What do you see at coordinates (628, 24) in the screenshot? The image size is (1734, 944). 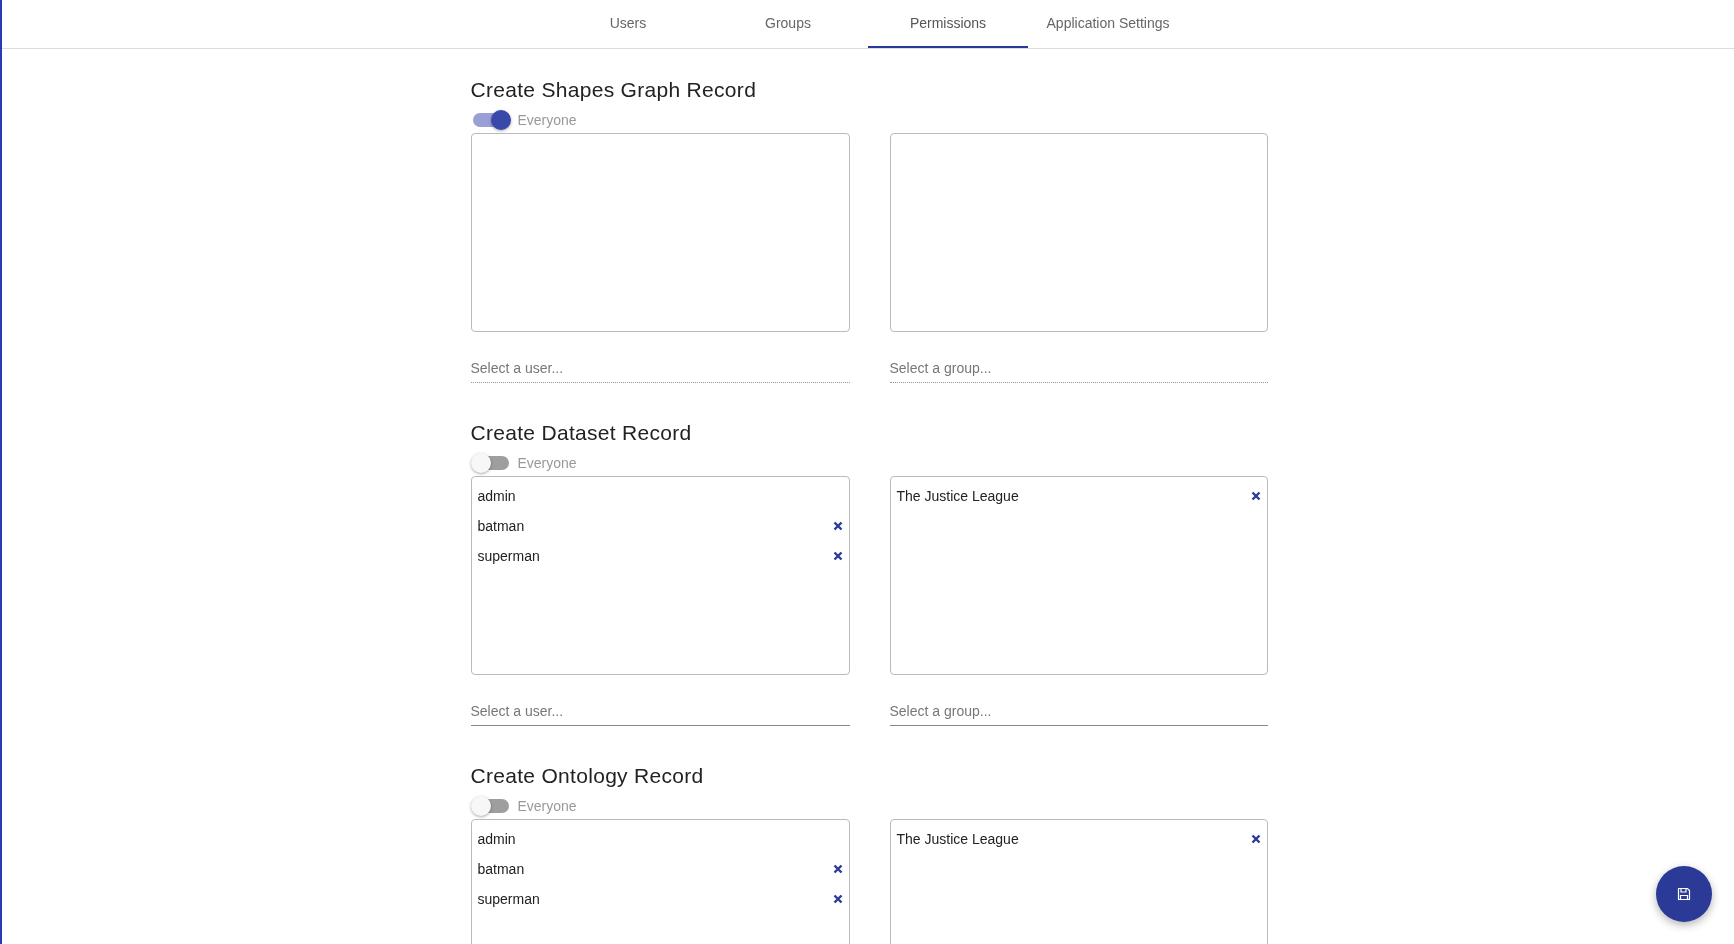 I see `tab: Users` at bounding box center [628, 24].